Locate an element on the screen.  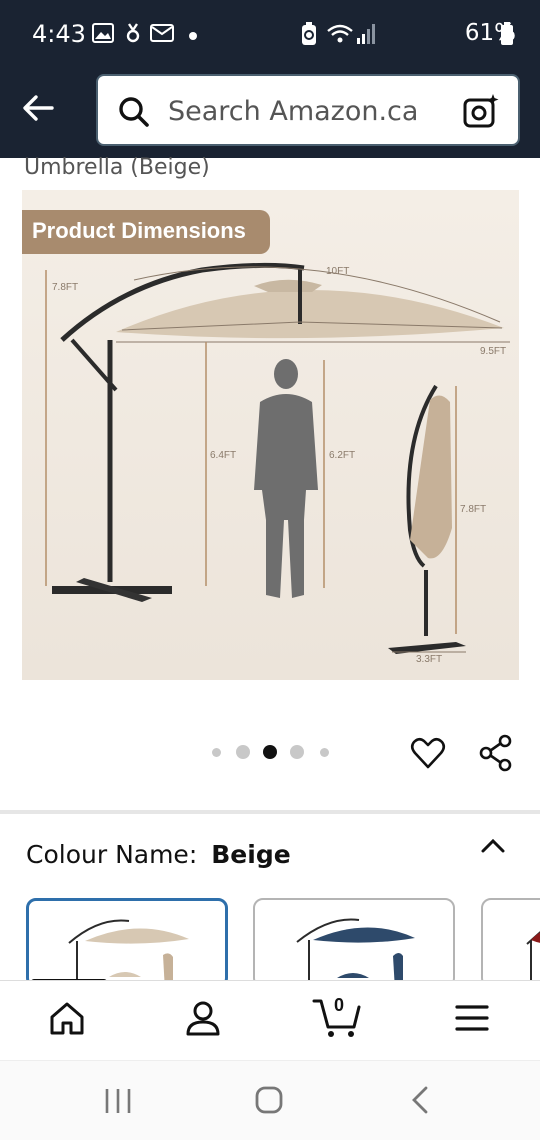
colour-label: Colour Name: is located at coordinates (112, 854).